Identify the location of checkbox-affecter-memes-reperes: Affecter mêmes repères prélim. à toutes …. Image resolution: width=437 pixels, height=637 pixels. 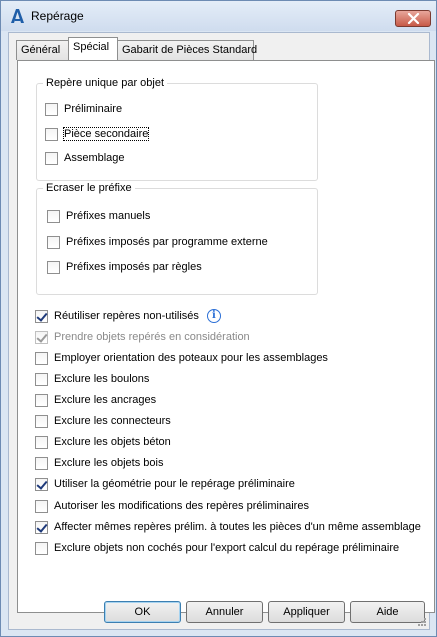
(228, 527).